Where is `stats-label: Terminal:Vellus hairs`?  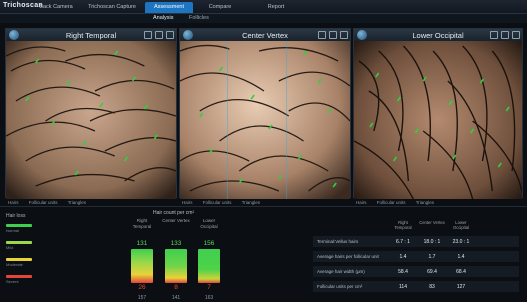 stats-label: Terminal:Vellus hairs is located at coordinates (338, 241).